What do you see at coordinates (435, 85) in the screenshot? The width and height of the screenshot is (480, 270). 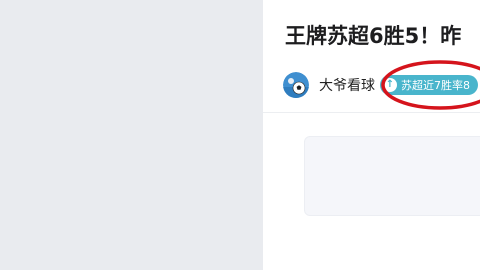 I see `stat-tag-label: 苏超近7胜率8` at bounding box center [435, 85].